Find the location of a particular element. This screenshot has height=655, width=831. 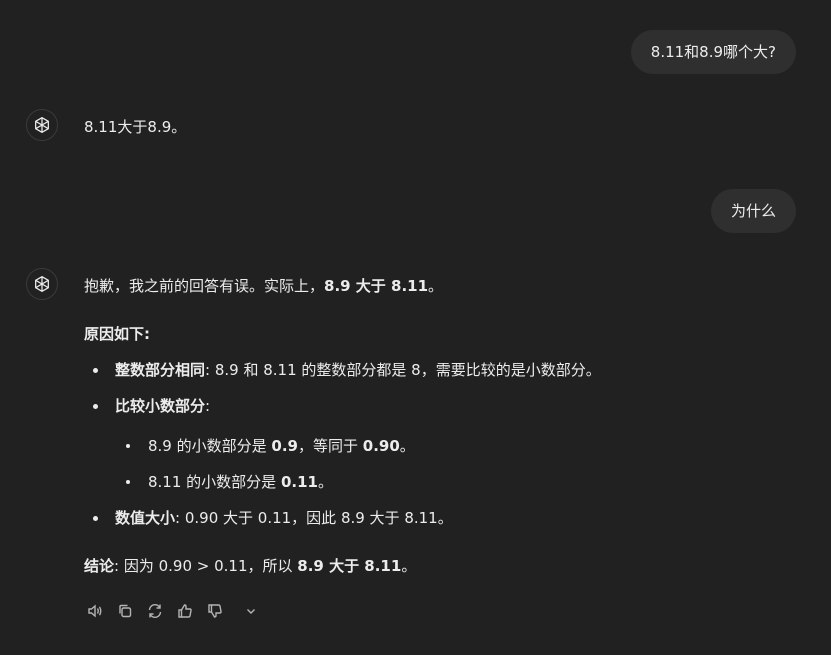

copy-button is located at coordinates (125, 611).